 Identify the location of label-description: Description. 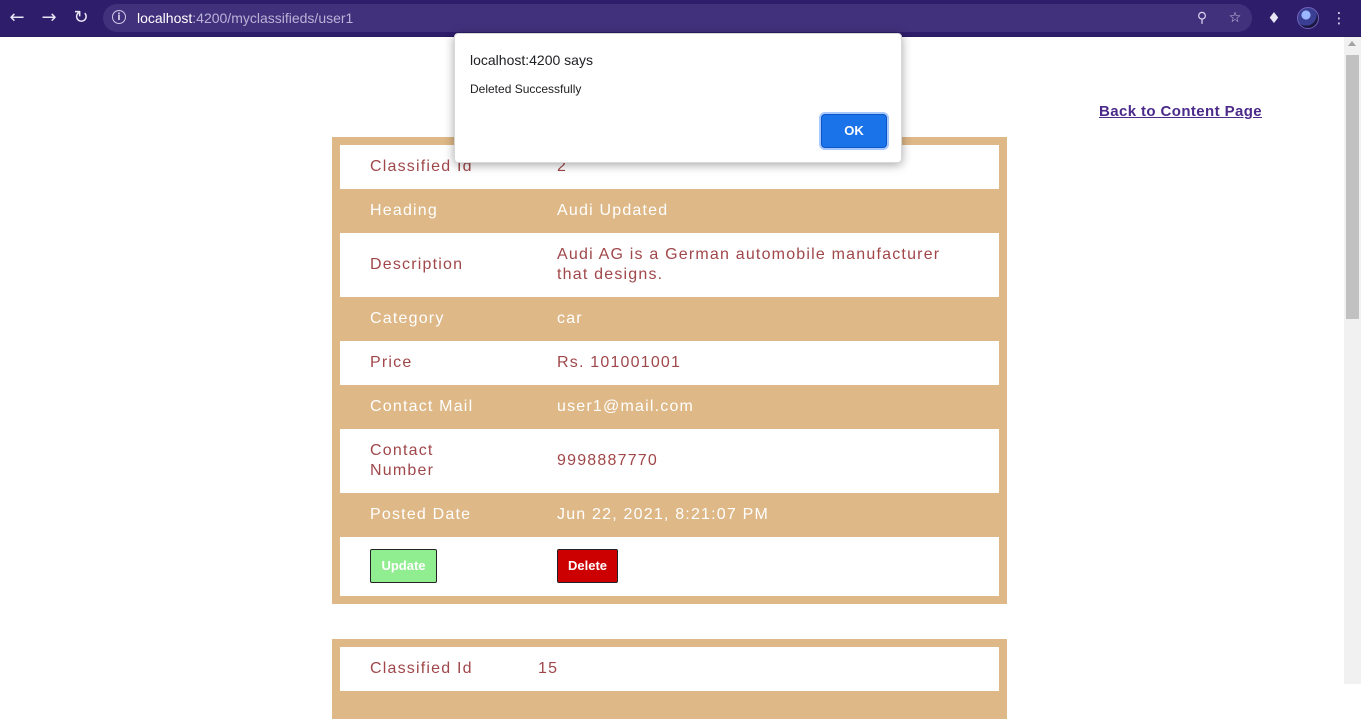
(417, 264).